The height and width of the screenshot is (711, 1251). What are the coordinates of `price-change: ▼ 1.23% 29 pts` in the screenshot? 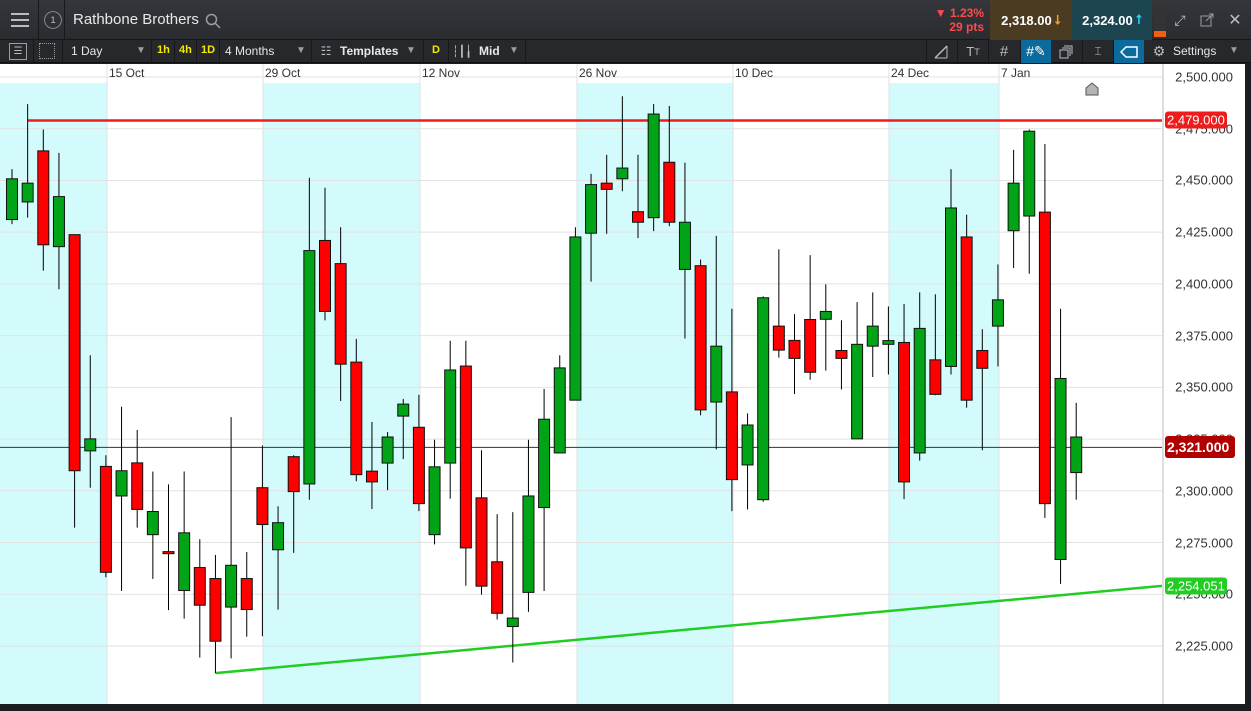 It's located at (959, 20).